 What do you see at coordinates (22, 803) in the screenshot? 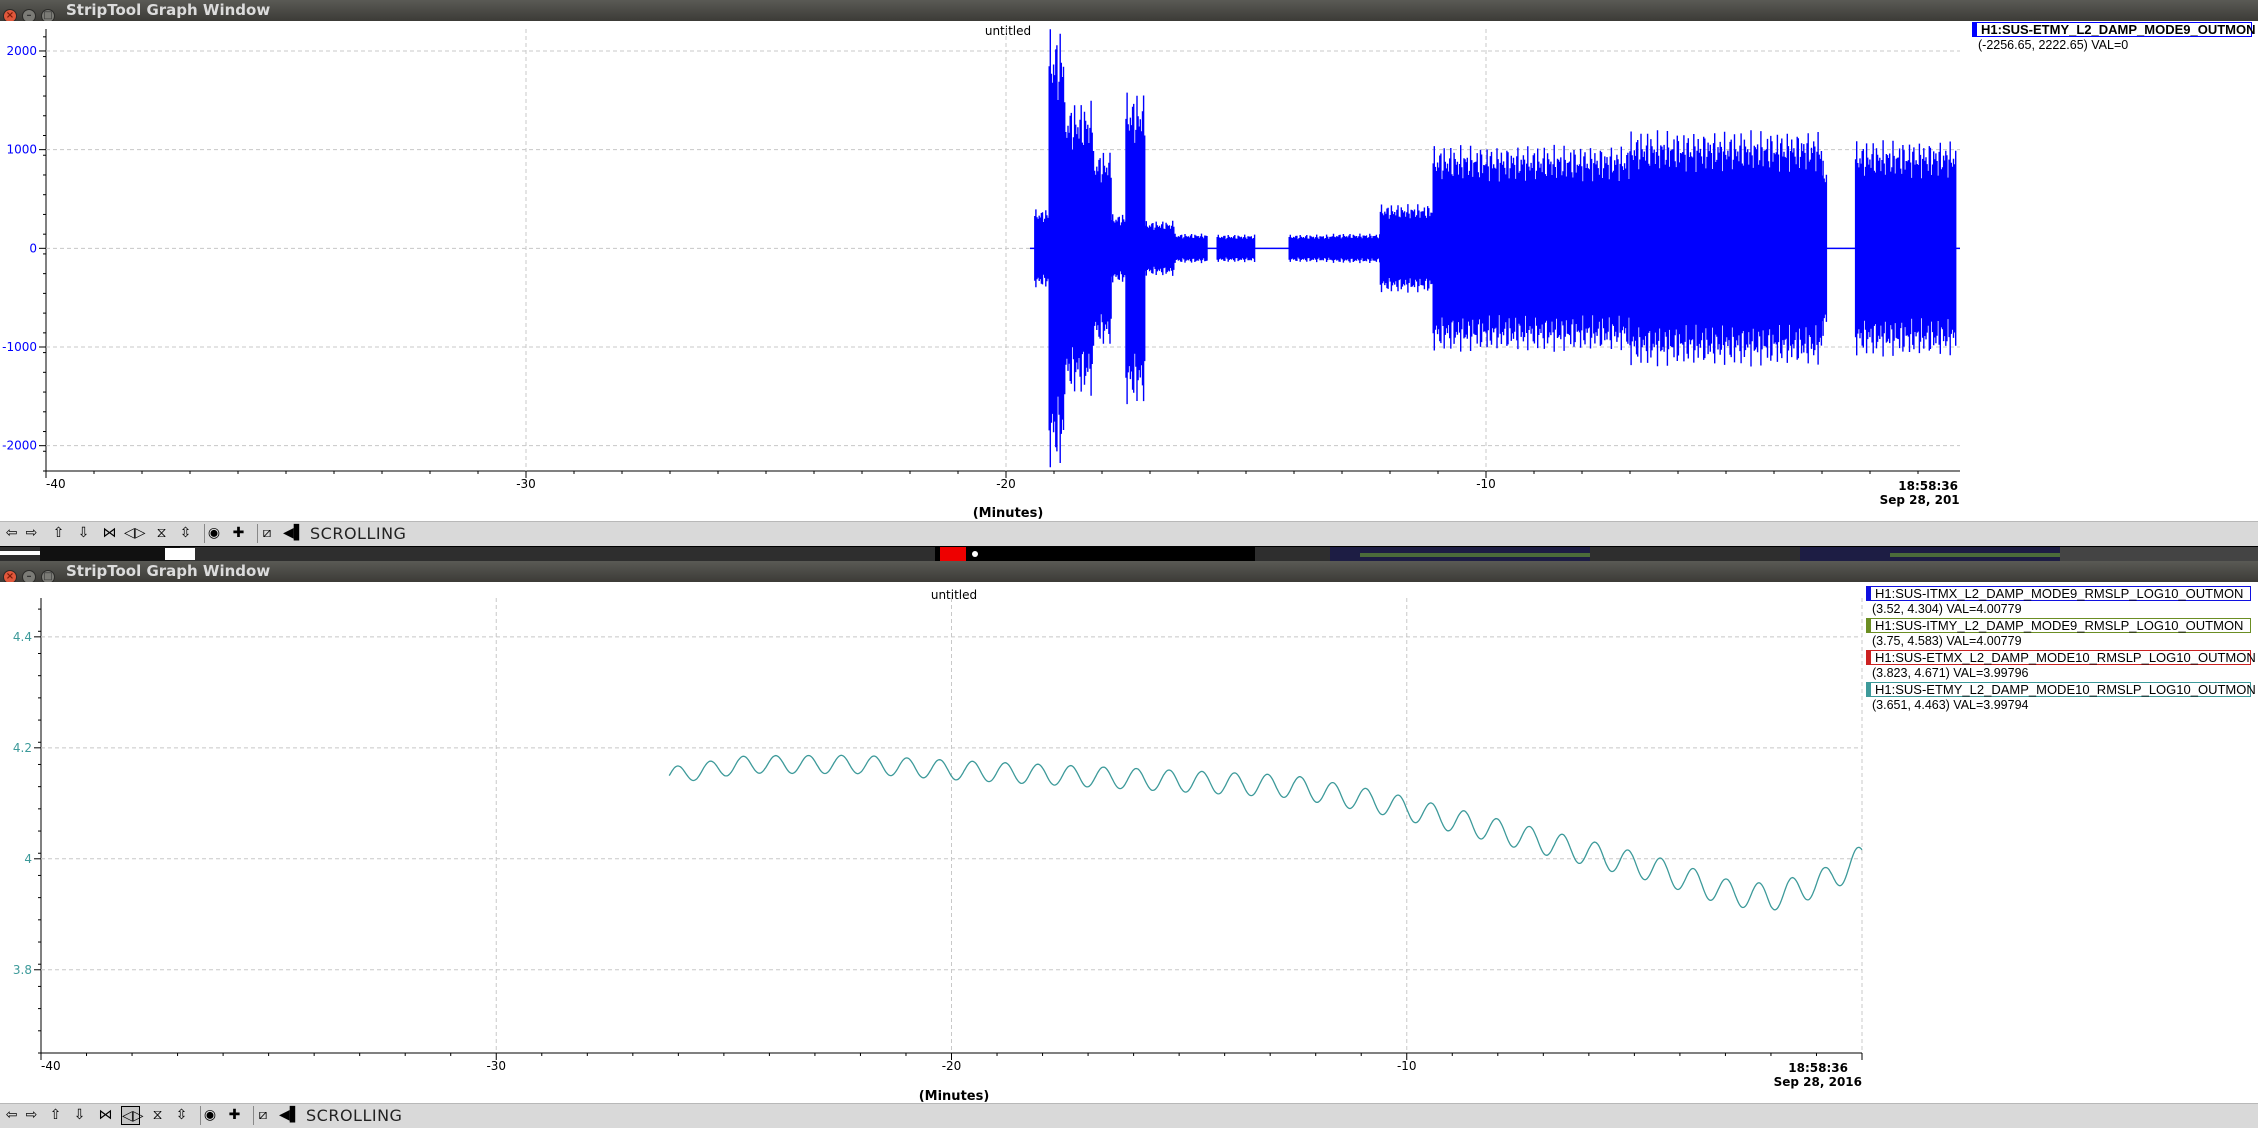
I see `y-axis-ticks: 4.4 4.2 4 3.8` at bounding box center [22, 803].